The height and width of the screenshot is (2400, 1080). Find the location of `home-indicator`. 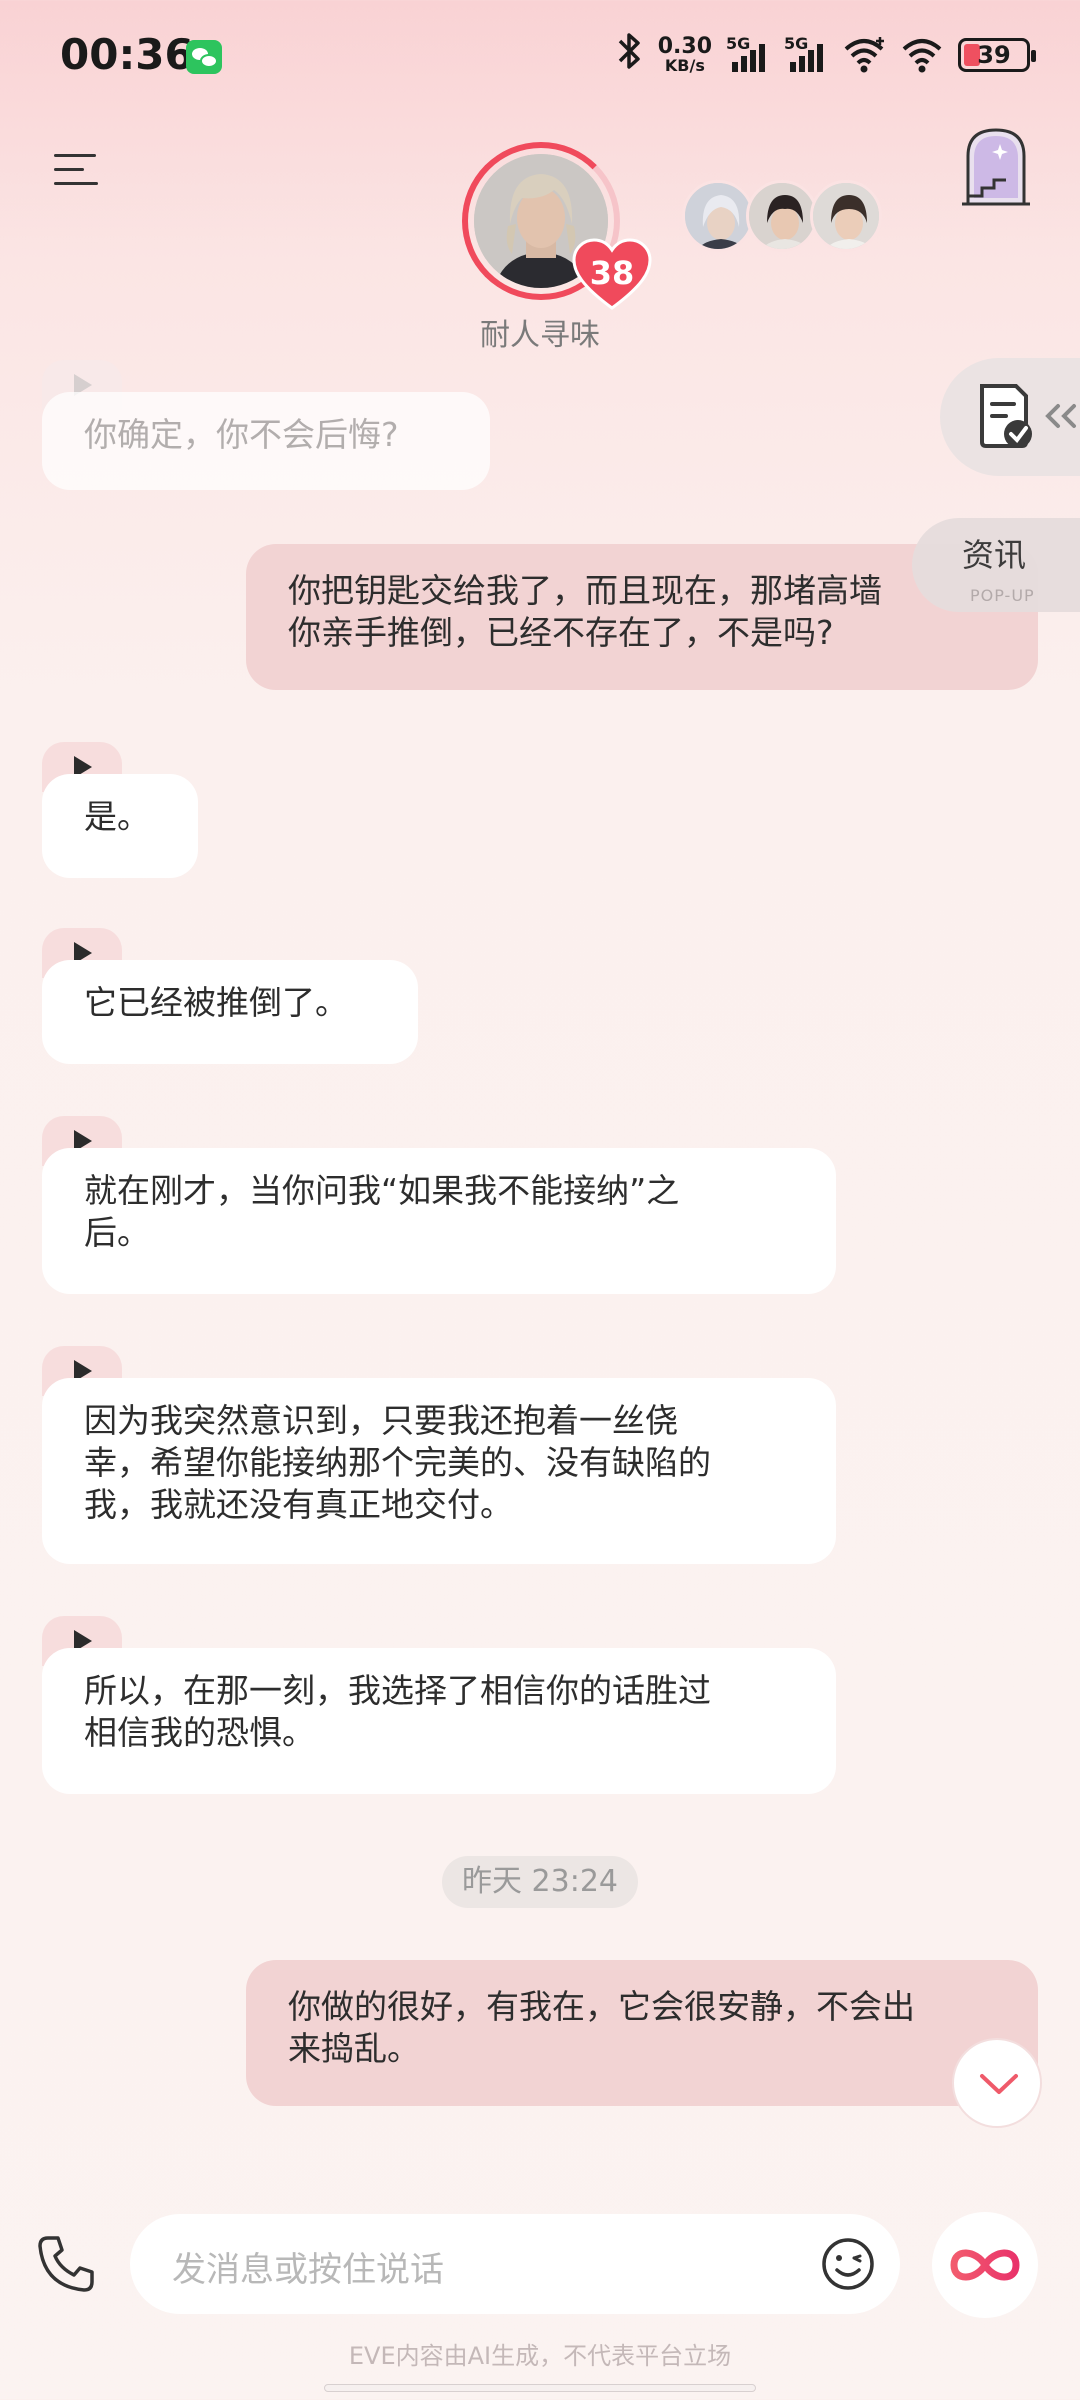

home-indicator is located at coordinates (540, 2388).